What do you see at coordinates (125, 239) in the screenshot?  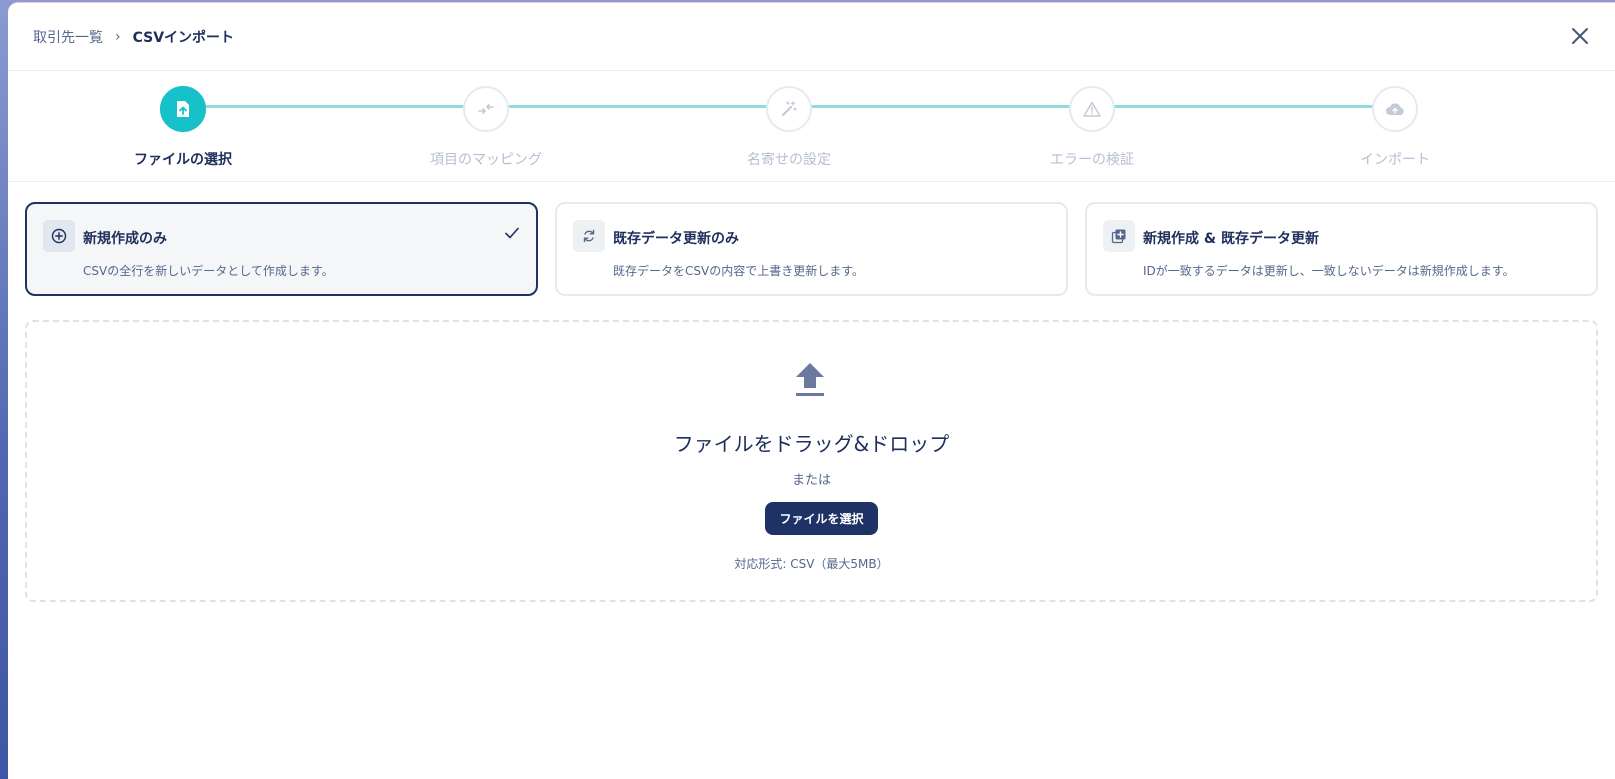 I see `mode-title: 新規作成のみ` at bounding box center [125, 239].